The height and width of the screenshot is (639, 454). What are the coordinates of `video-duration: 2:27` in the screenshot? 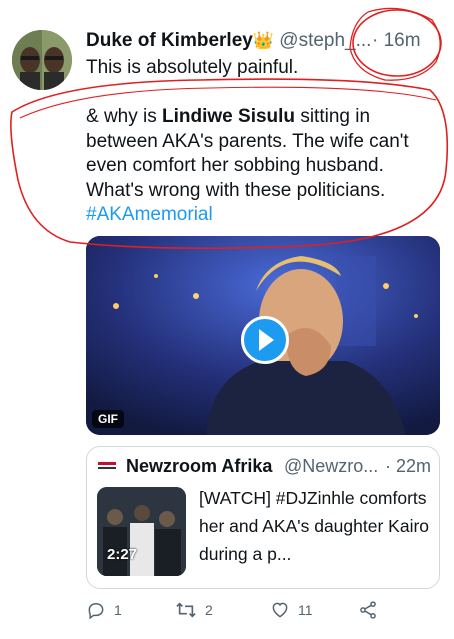 It's located at (122, 554).